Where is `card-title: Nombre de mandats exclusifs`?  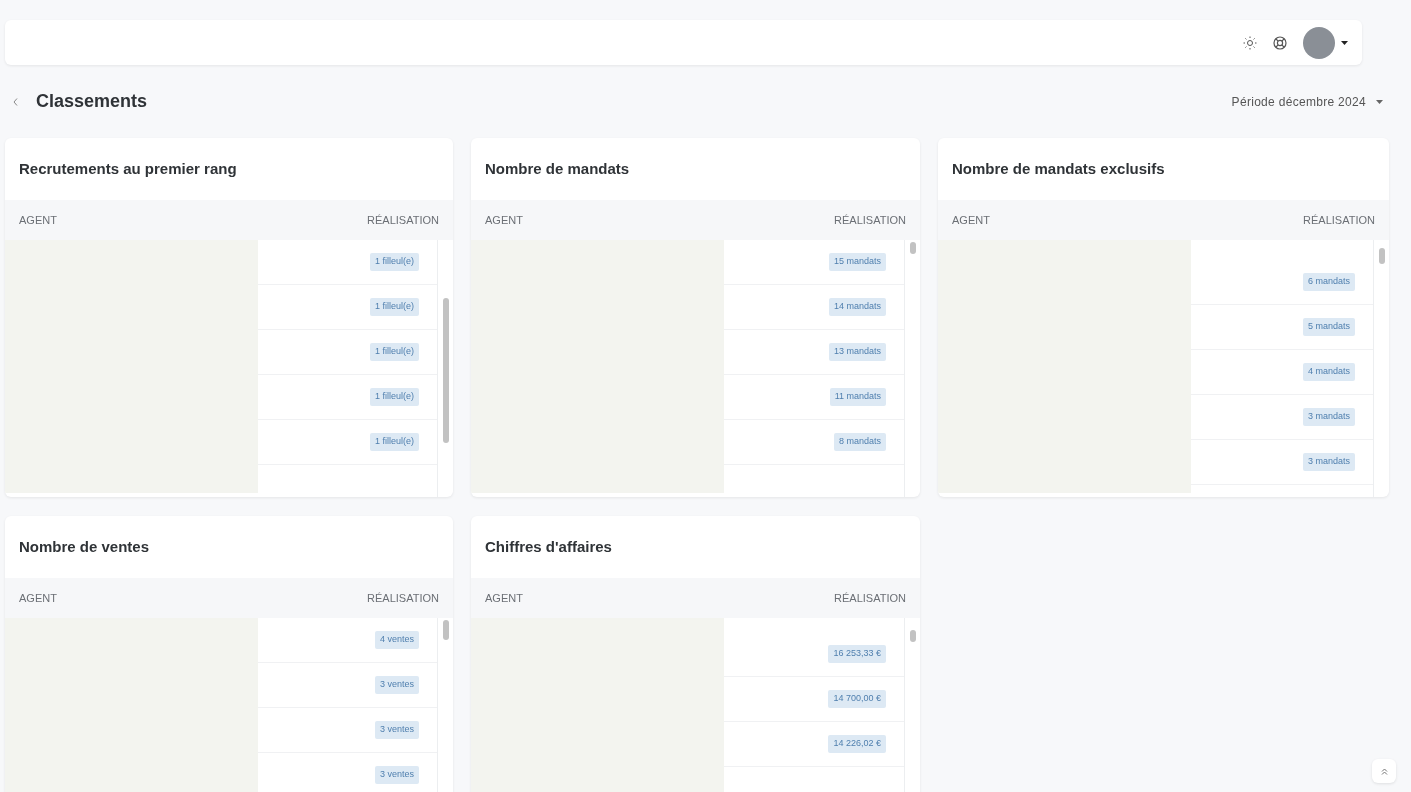
card-title: Nombre de mandats exclusifs is located at coordinates (1058, 168).